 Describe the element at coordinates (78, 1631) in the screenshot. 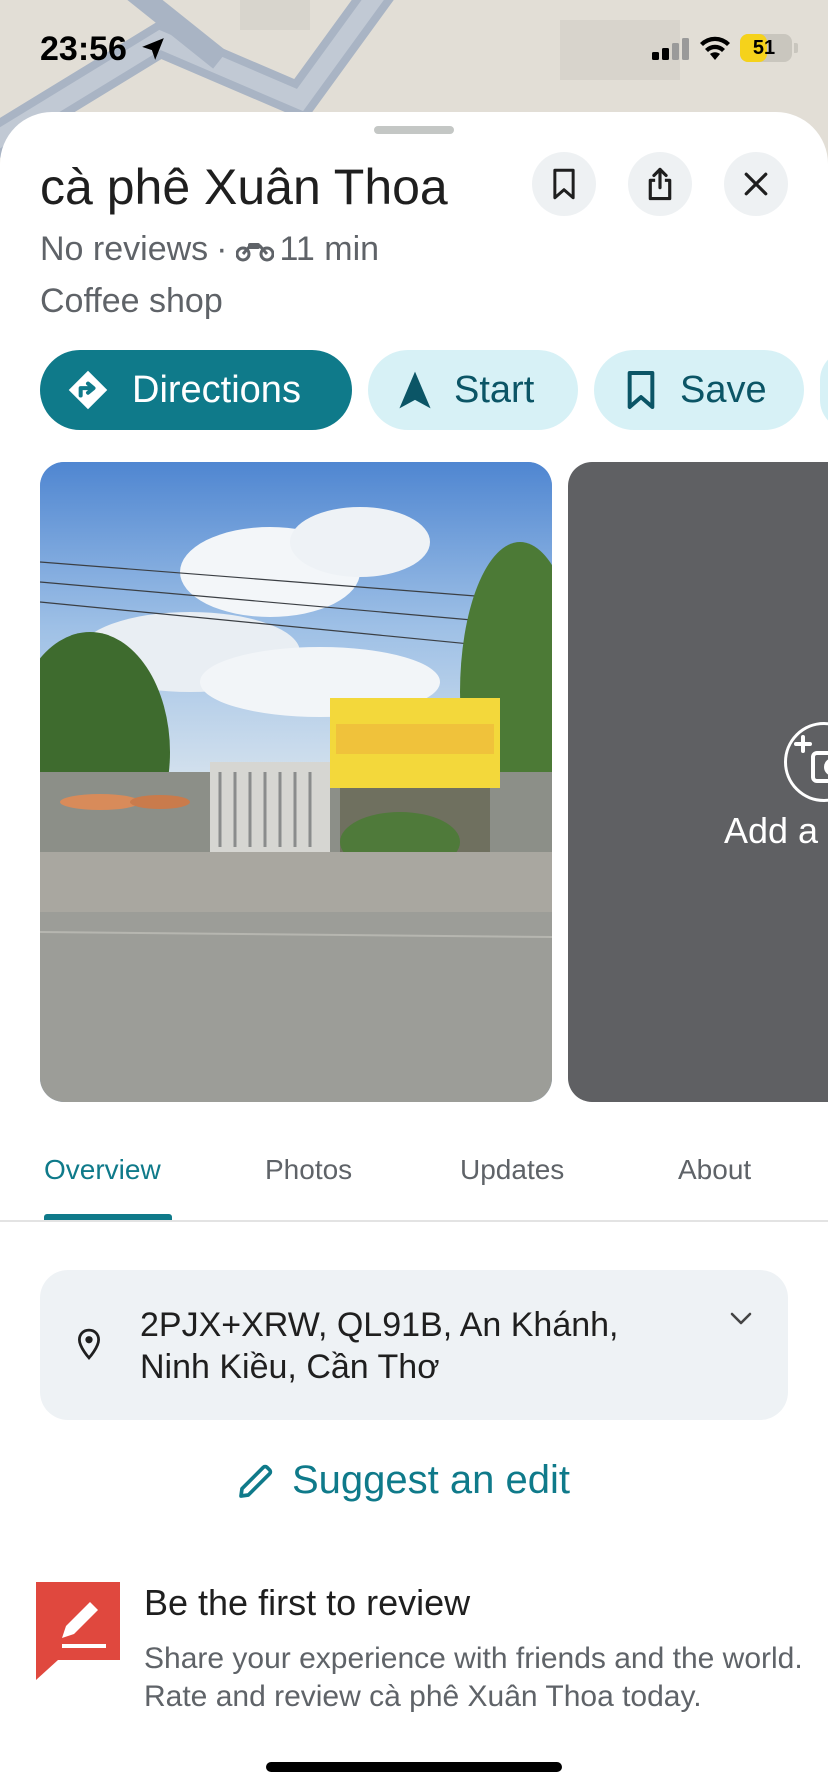

I see `write-review-icon` at that location.